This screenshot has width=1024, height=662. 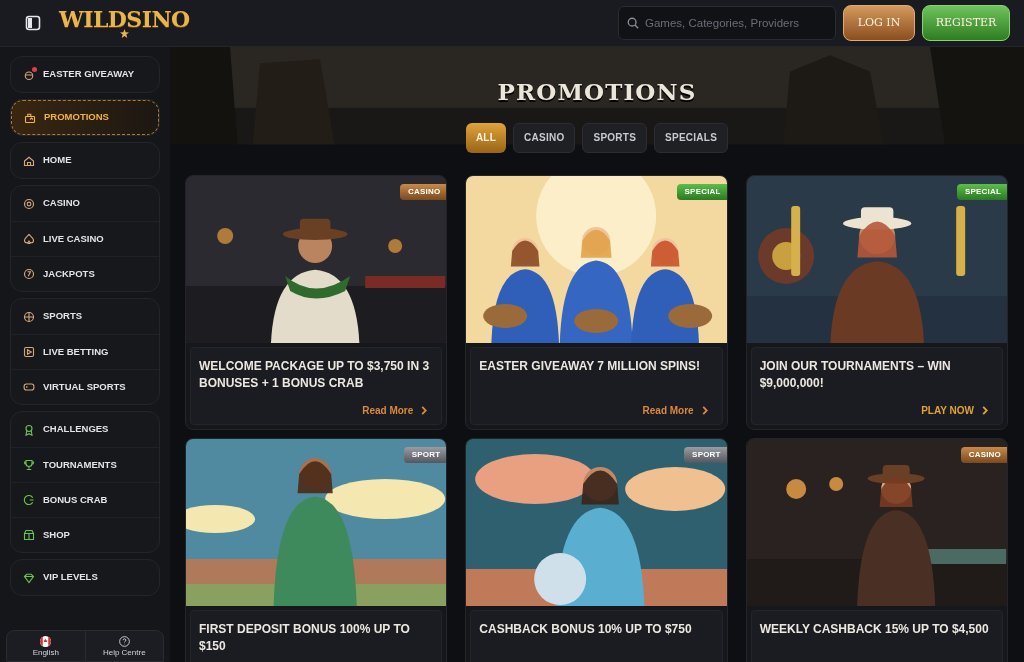 What do you see at coordinates (29, 160) in the screenshot?
I see `home-icon` at bounding box center [29, 160].